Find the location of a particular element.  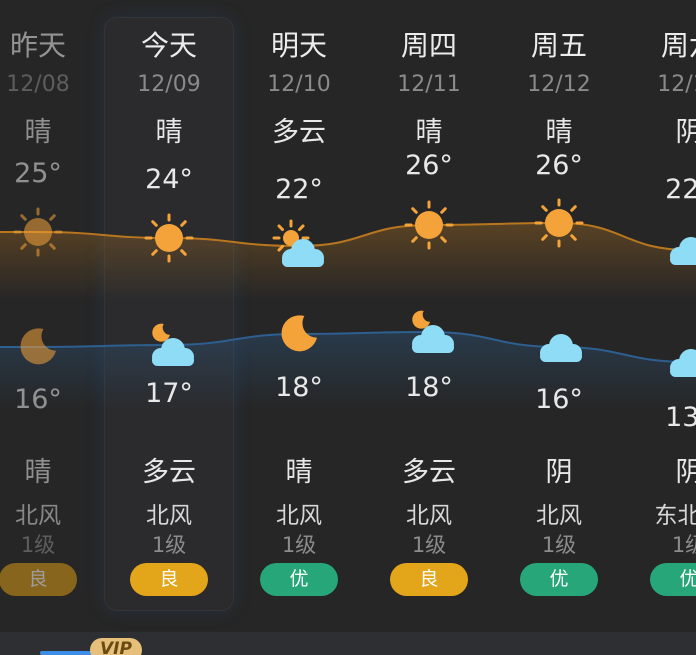

day-condition: 多云 is located at coordinates (299, 132).